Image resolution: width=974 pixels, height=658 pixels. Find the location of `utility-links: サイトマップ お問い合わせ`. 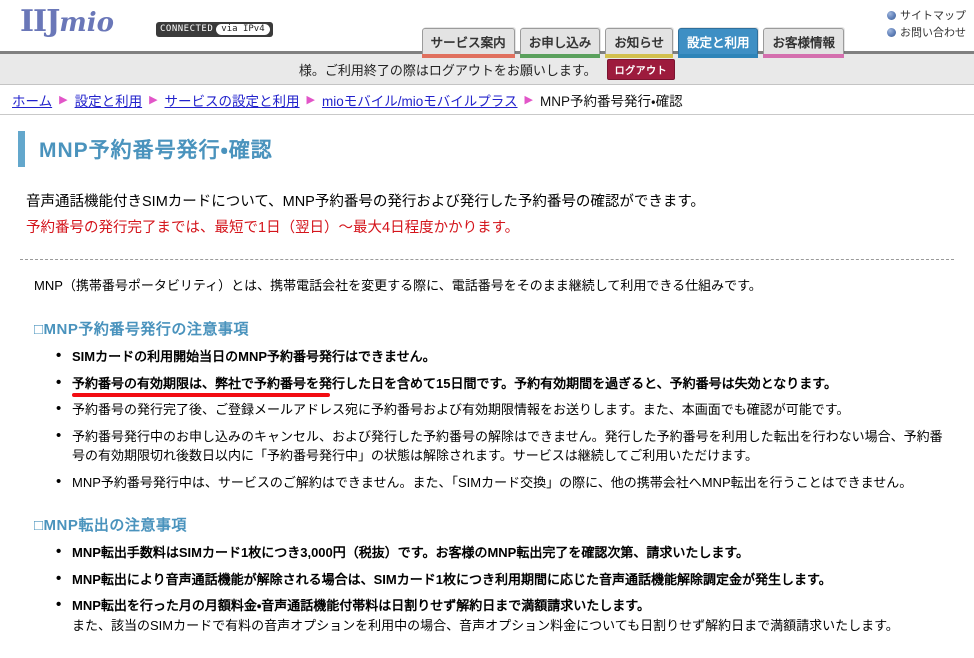

utility-links: サイトマップ お問い合わせ is located at coordinates (926, 25).